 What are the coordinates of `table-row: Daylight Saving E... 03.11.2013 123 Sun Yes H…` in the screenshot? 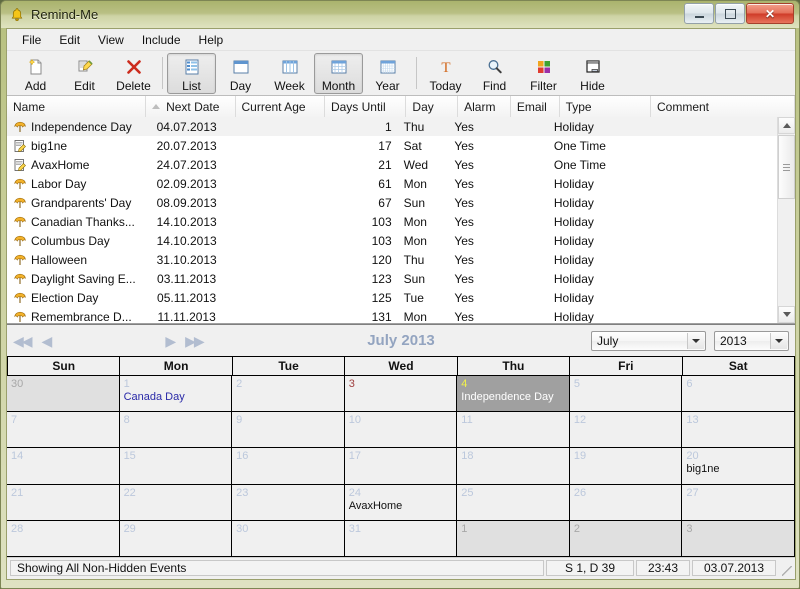 It's located at (392, 278).